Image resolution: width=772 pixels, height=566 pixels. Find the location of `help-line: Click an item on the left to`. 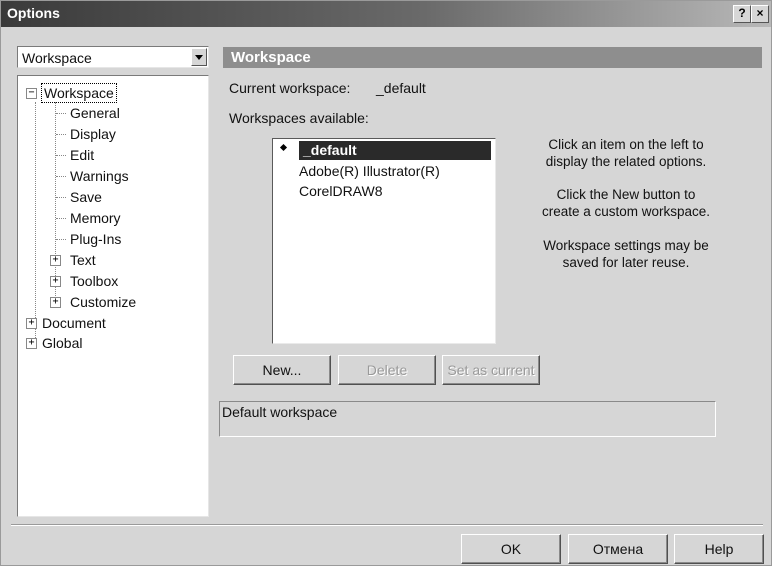

help-line: Click an item on the left to is located at coordinates (626, 144).